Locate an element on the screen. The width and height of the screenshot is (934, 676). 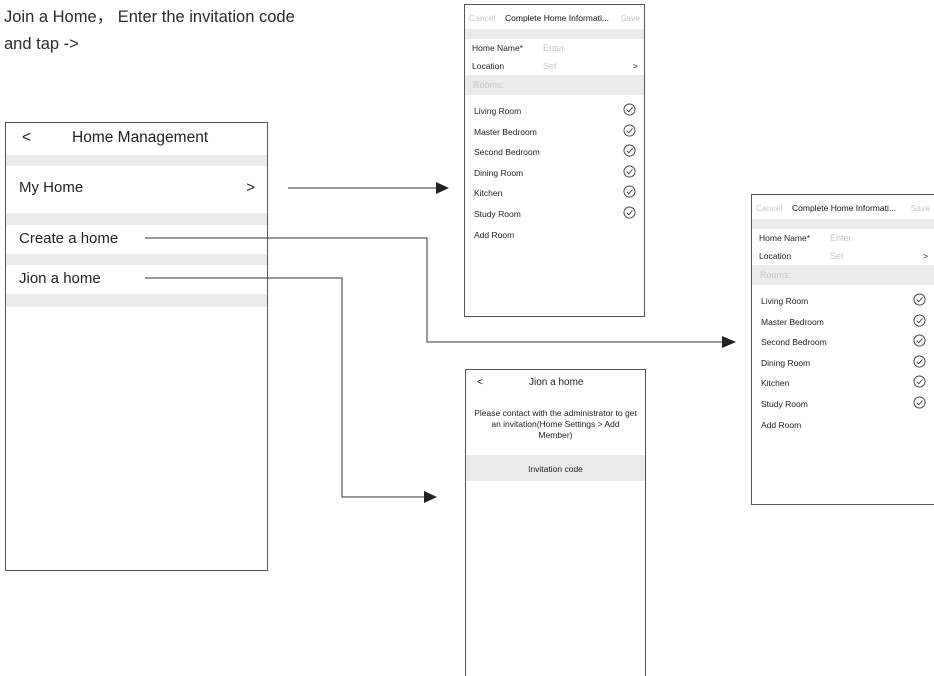
arrow-join-home is located at coordinates (284, 387).